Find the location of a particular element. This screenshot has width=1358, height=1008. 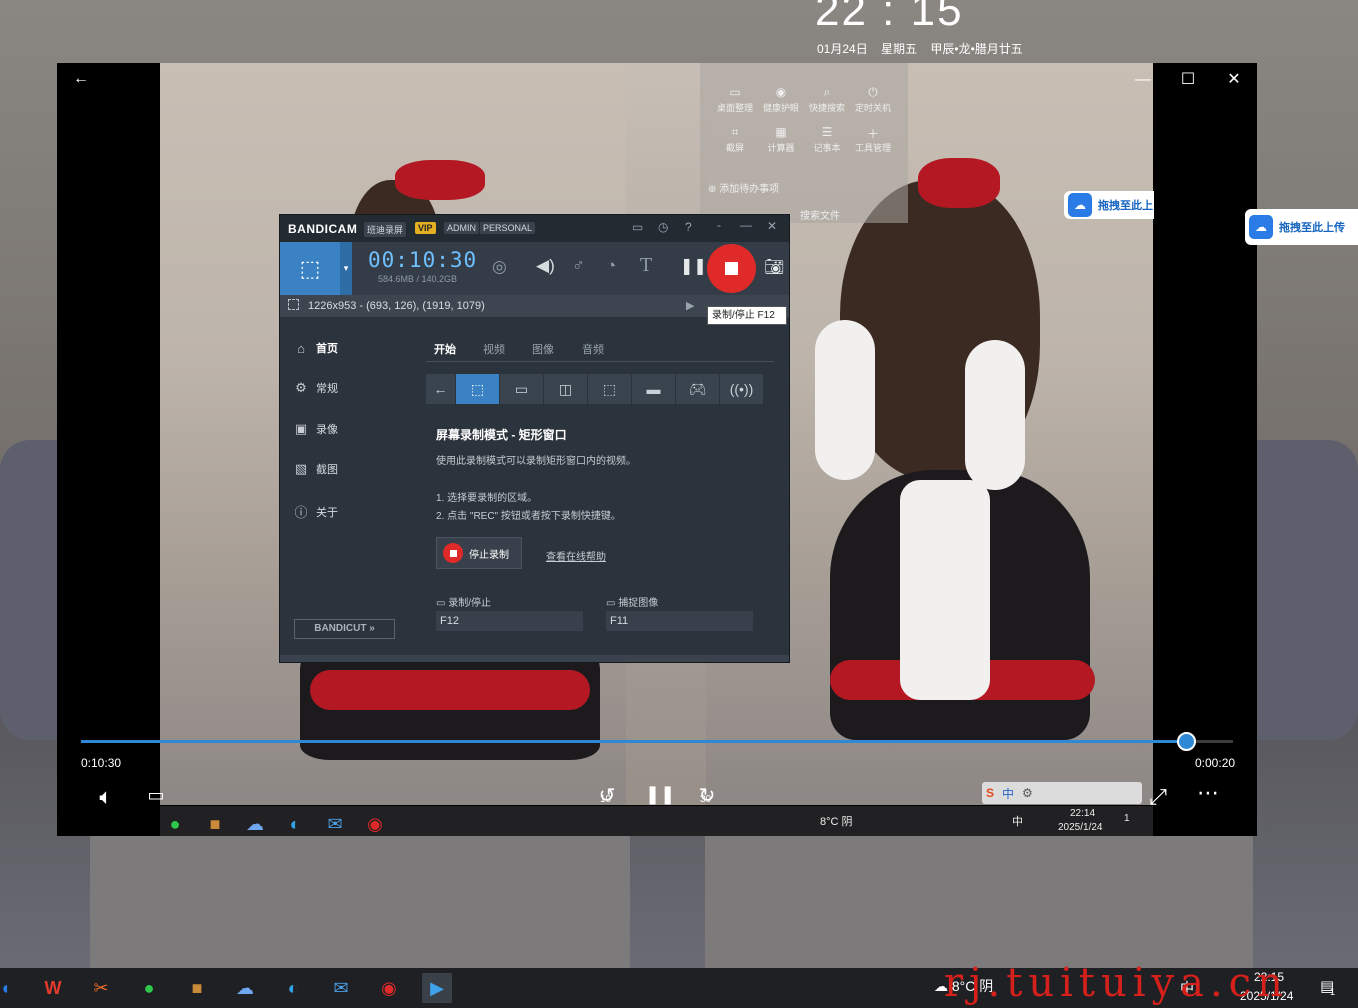

rectangle-select-icon: ⬚ is located at coordinates (477, 388).